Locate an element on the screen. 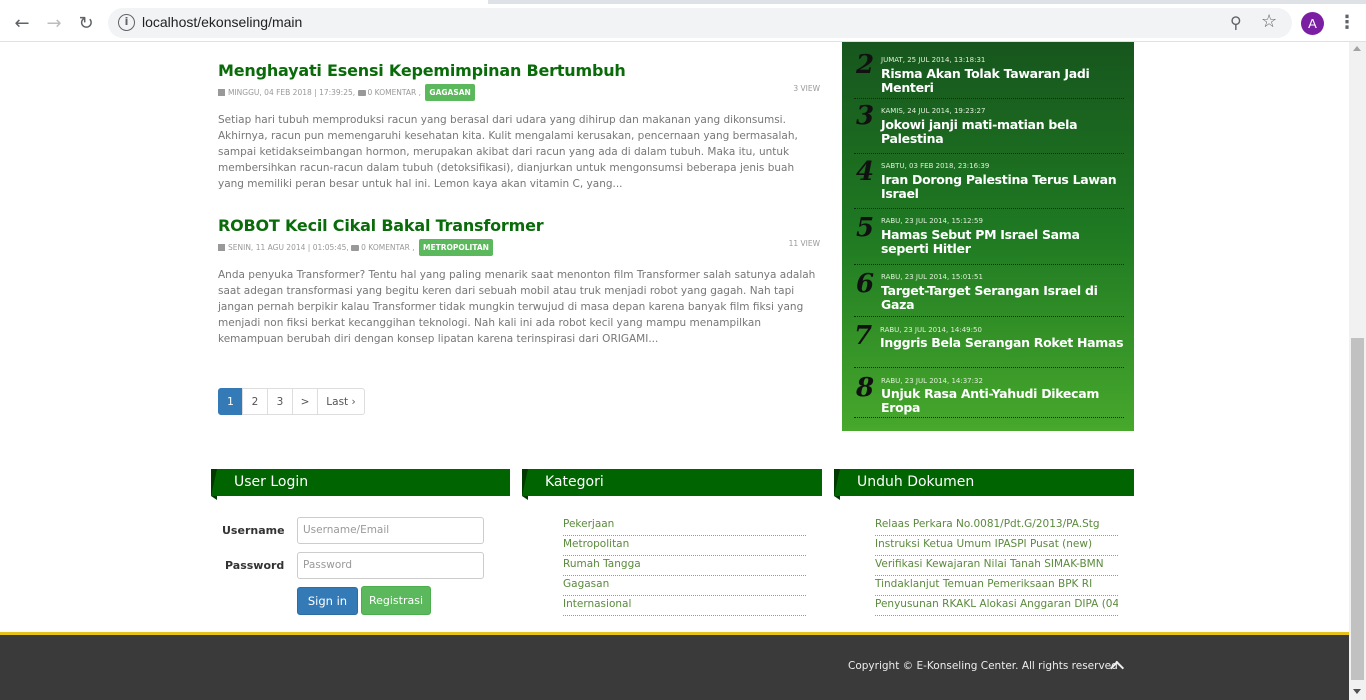  back-icon: ← is located at coordinates (22, 23).